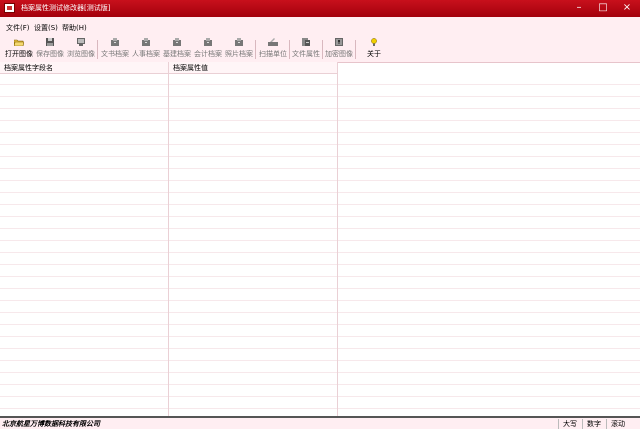  I want to click on column-header-field-value: 档案属性值, so click(253, 68).